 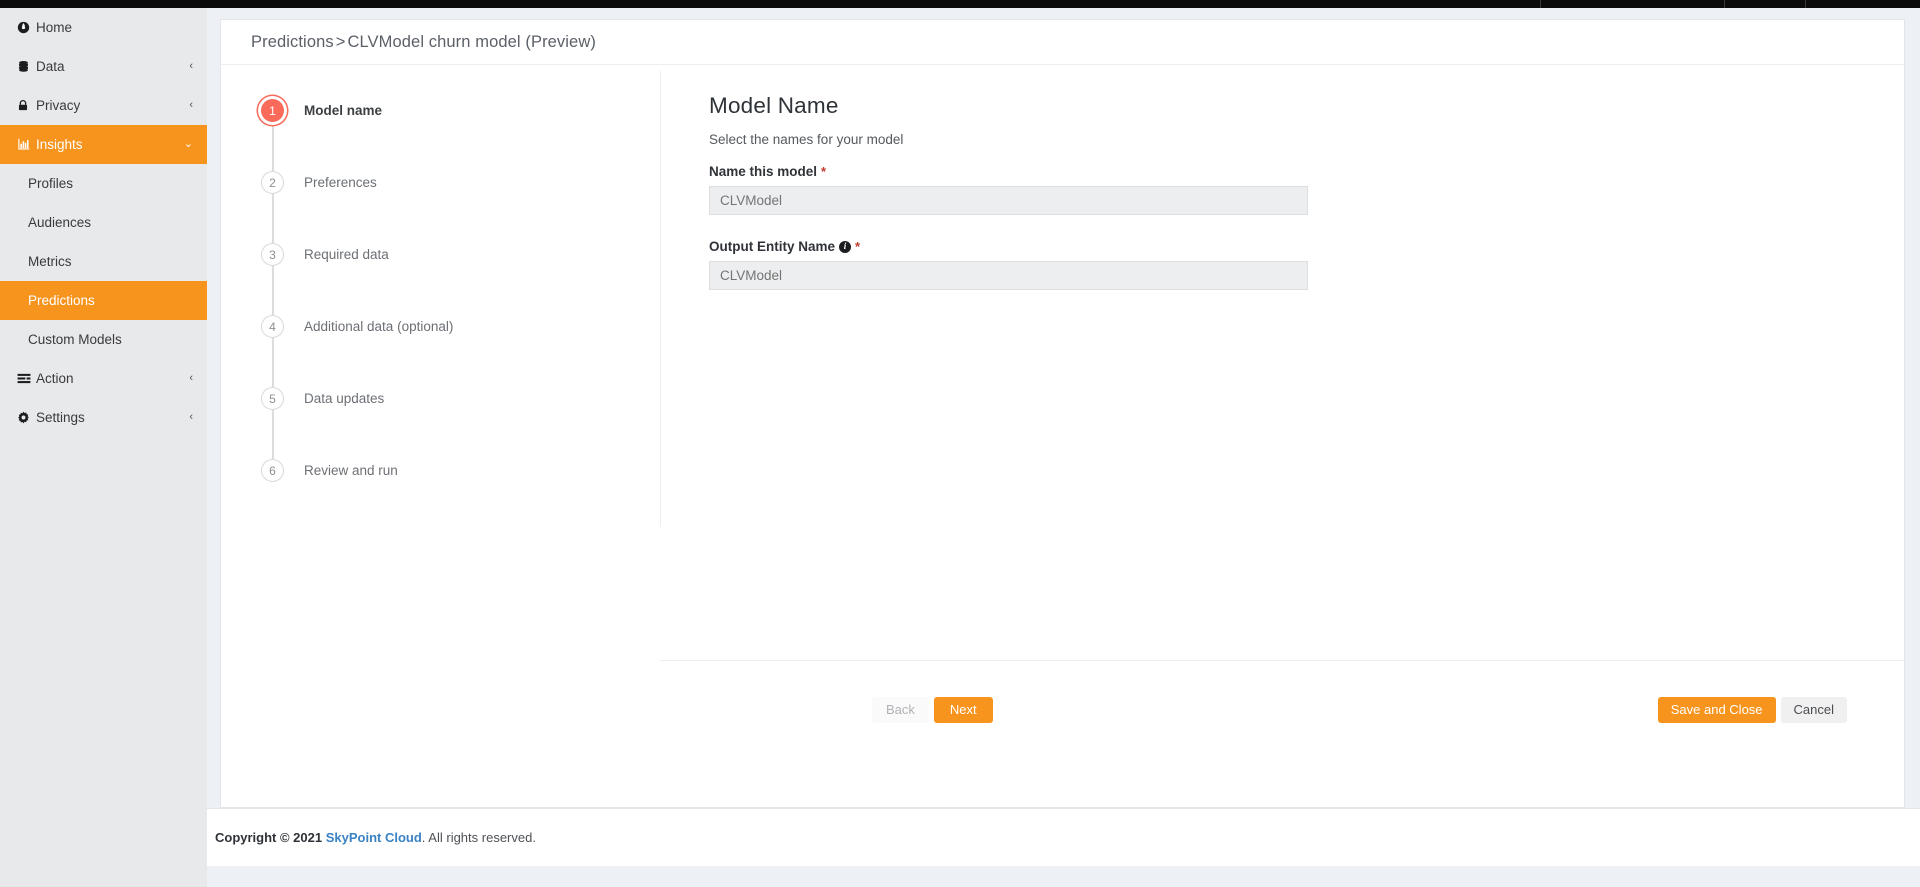 I want to click on sidebar-item-data: Data ‹, so click(x=103, y=66).